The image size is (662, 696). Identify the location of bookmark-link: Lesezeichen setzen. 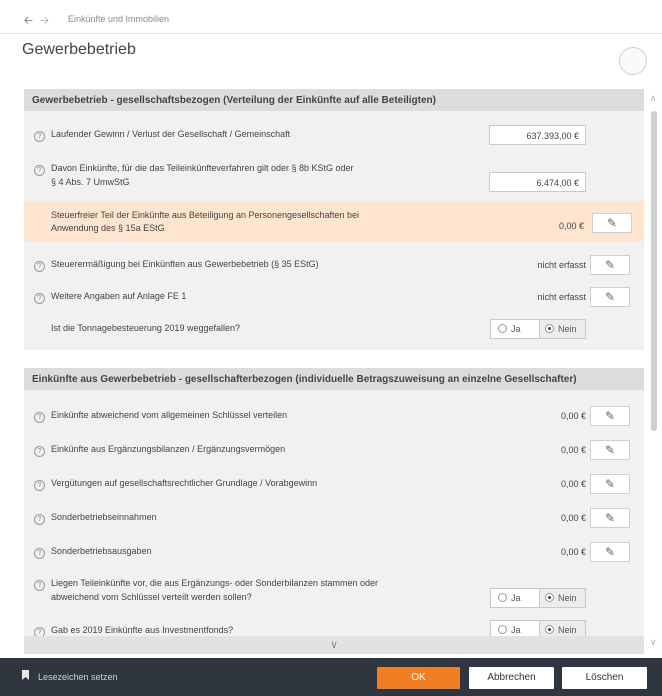
(78, 677).